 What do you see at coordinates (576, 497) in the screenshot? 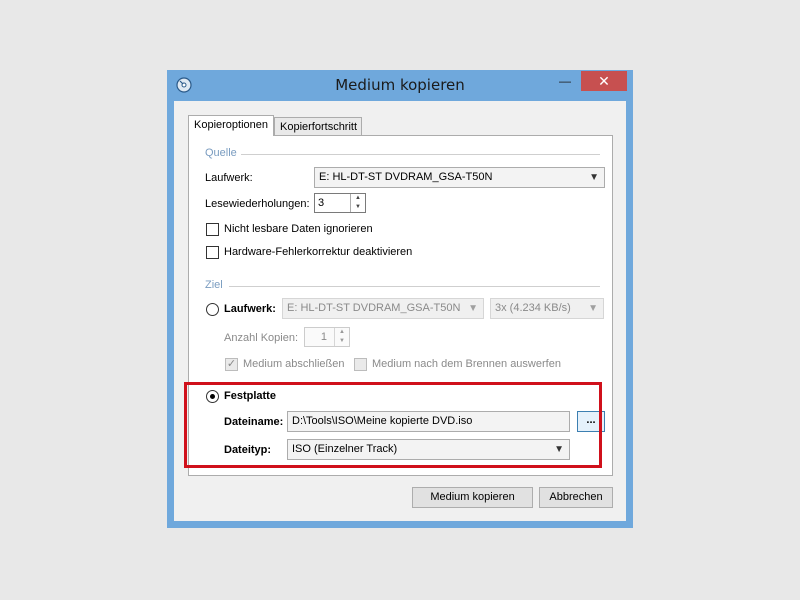
I see `cancel-button: Abbrechen` at bounding box center [576, 497].